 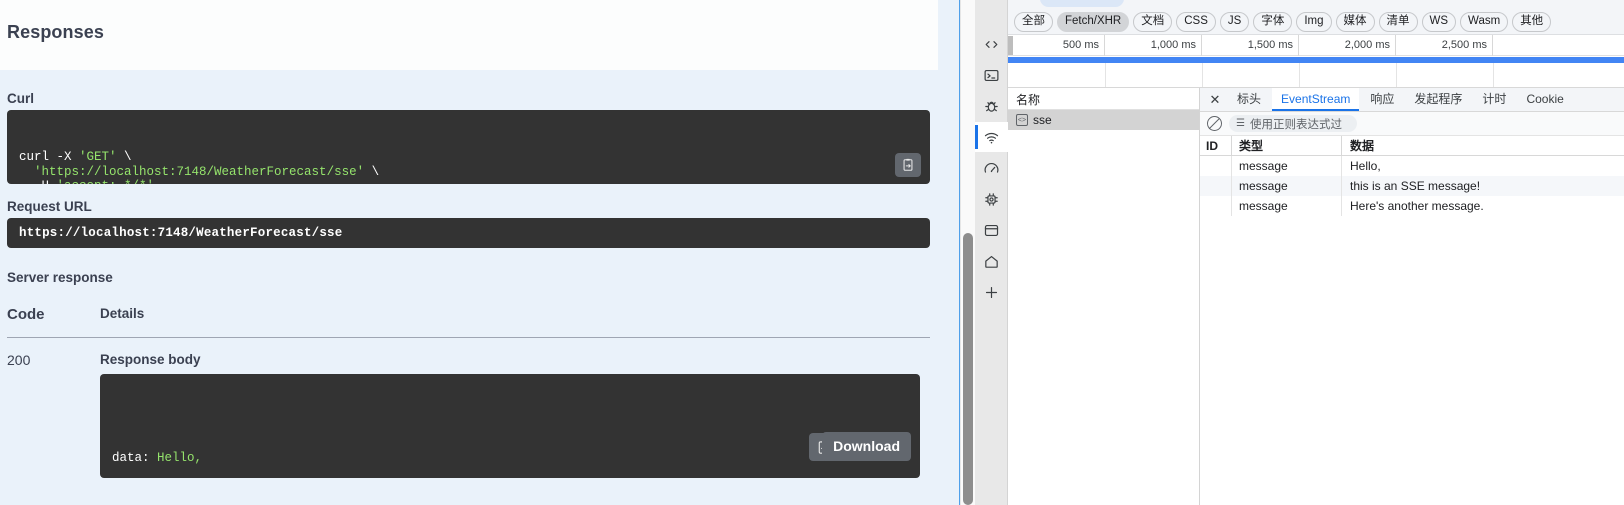 What do you see at coordinates (991, 168) in the screenshot?
I see `performance-gauge-icon` at bounding box center [991, 168].